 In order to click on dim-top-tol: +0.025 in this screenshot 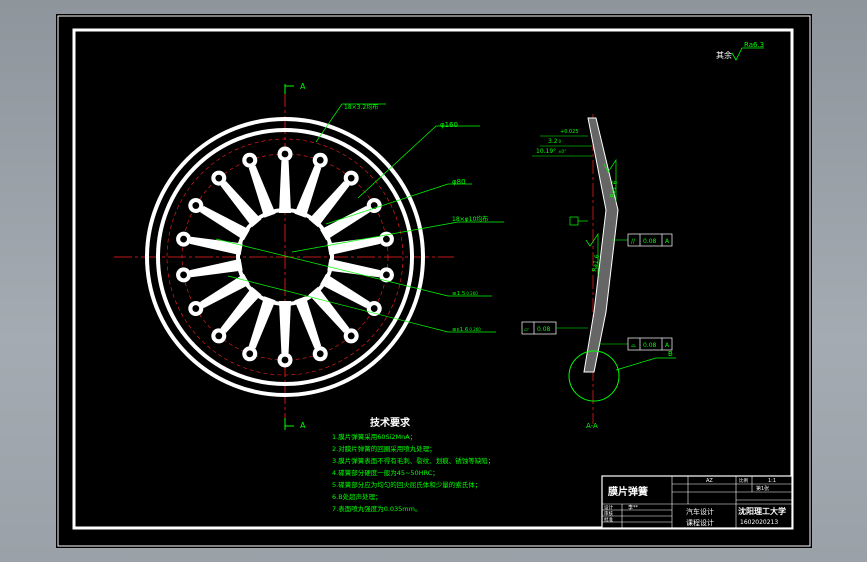, I will do `click(569, 132)`.